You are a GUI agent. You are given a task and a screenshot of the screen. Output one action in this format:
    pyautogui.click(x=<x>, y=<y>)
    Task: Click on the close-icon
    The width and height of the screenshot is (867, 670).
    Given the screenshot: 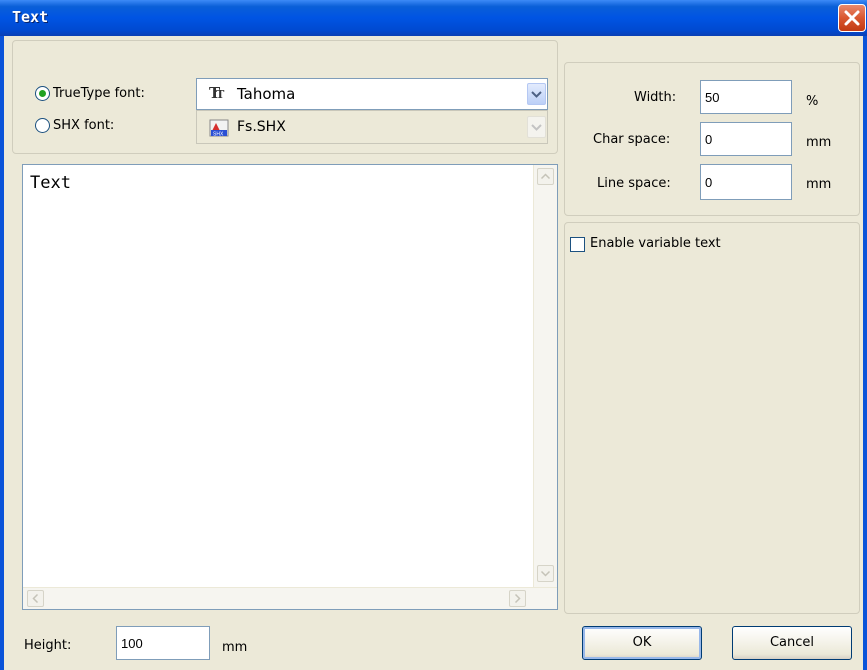 What is the action you would take?
    pyautogui.click(x=852, y=18)
    